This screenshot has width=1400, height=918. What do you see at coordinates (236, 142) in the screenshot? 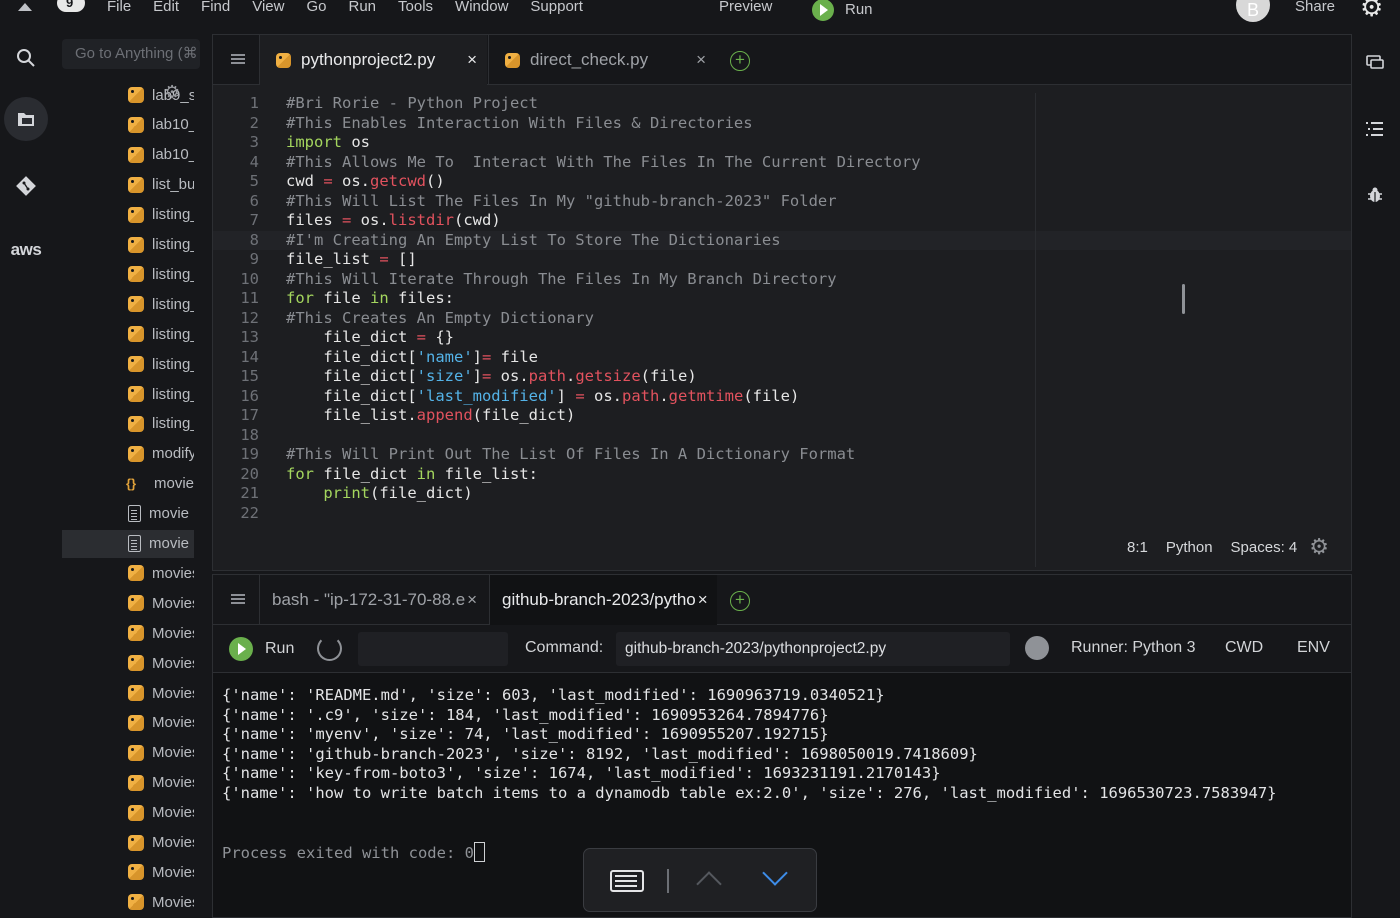
I see `line-number: 3` at bounding box center [236, 142].